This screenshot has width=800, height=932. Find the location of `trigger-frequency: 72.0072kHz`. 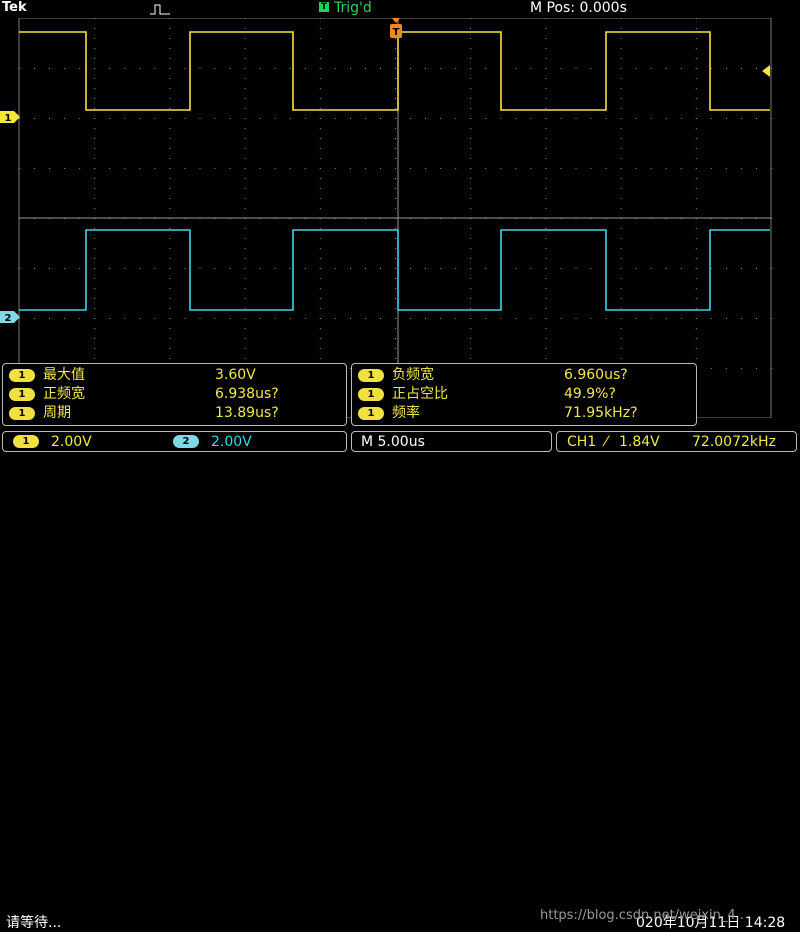

trigger-frequency: 72.0072kHz is located at coordinates (734, 442).